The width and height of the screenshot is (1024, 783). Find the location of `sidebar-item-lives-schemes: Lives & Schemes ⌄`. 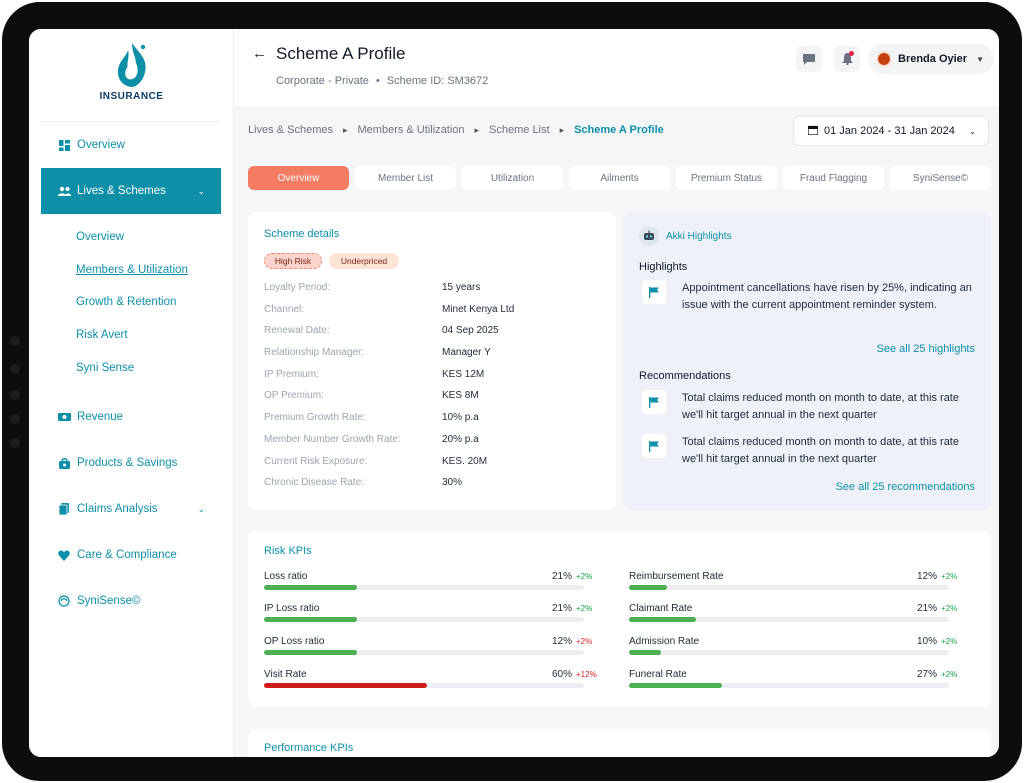

sidebar-item-lives-schemes: Lives & Schemes ⌄ is located at coordinates (131, 191).